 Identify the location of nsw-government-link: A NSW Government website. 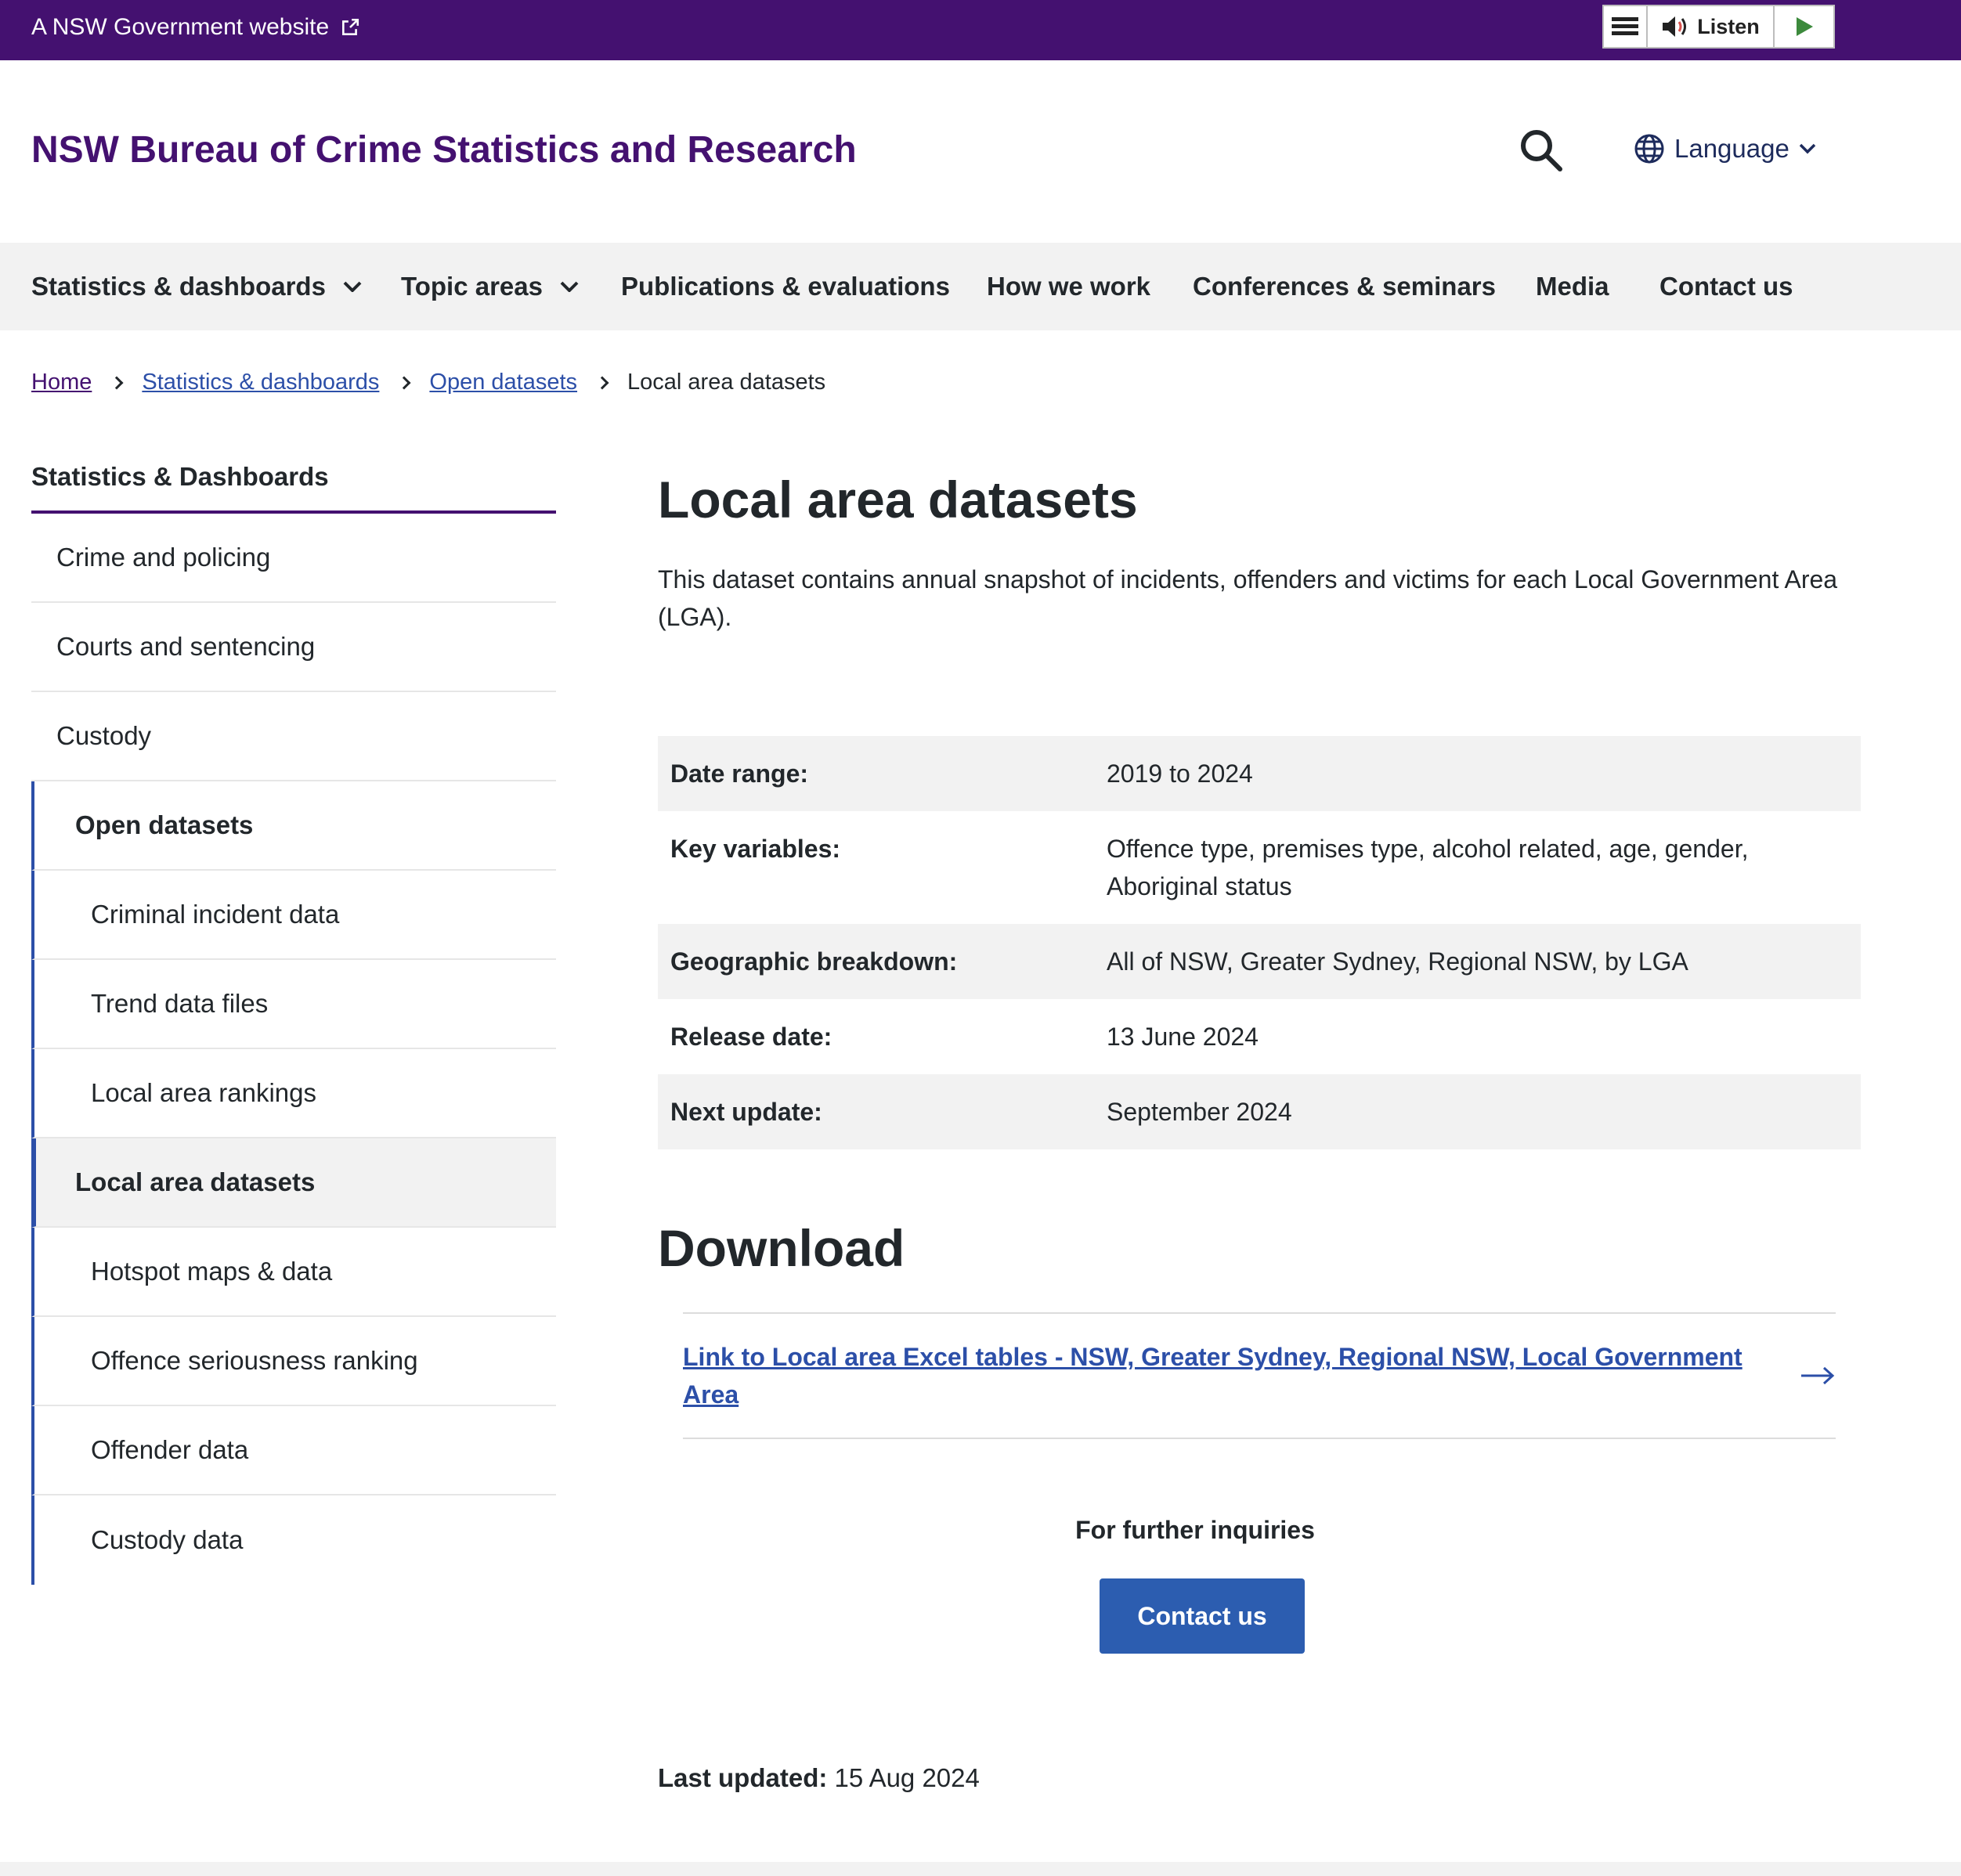
(195, 27).